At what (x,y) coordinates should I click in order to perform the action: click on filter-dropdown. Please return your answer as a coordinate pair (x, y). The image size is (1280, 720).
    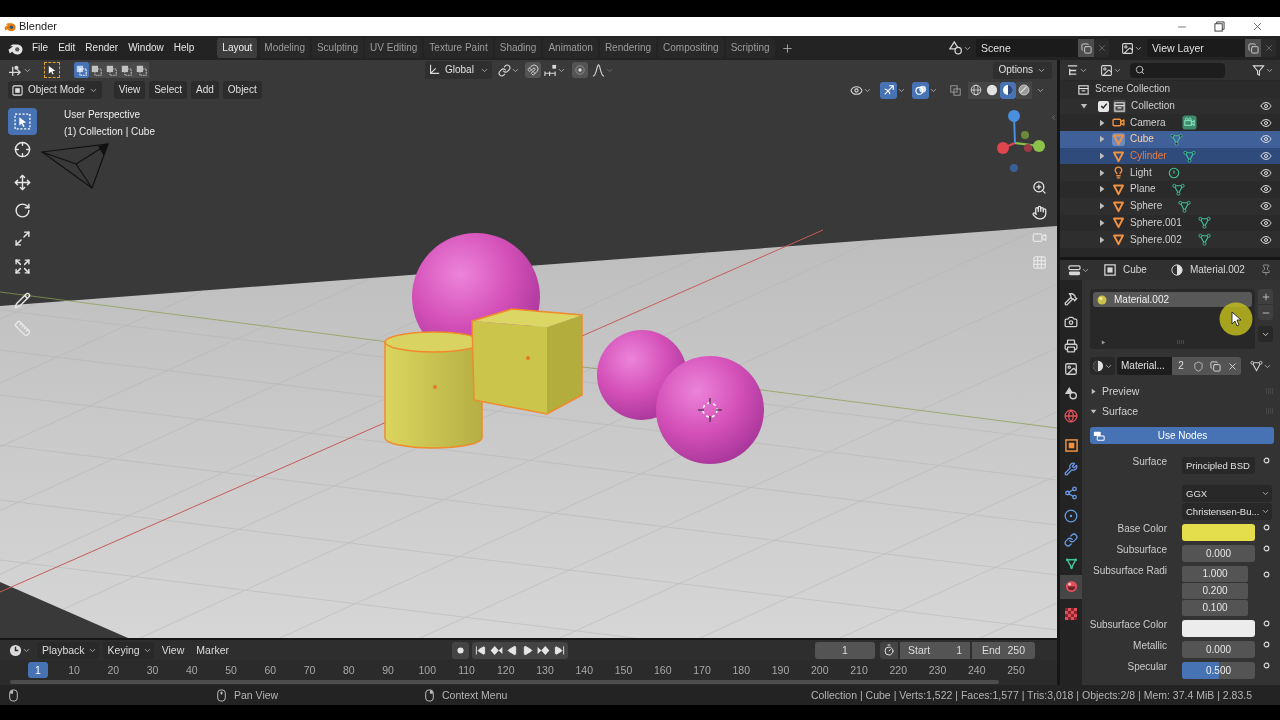
    Looking at the image, I should click on (1263, 70).